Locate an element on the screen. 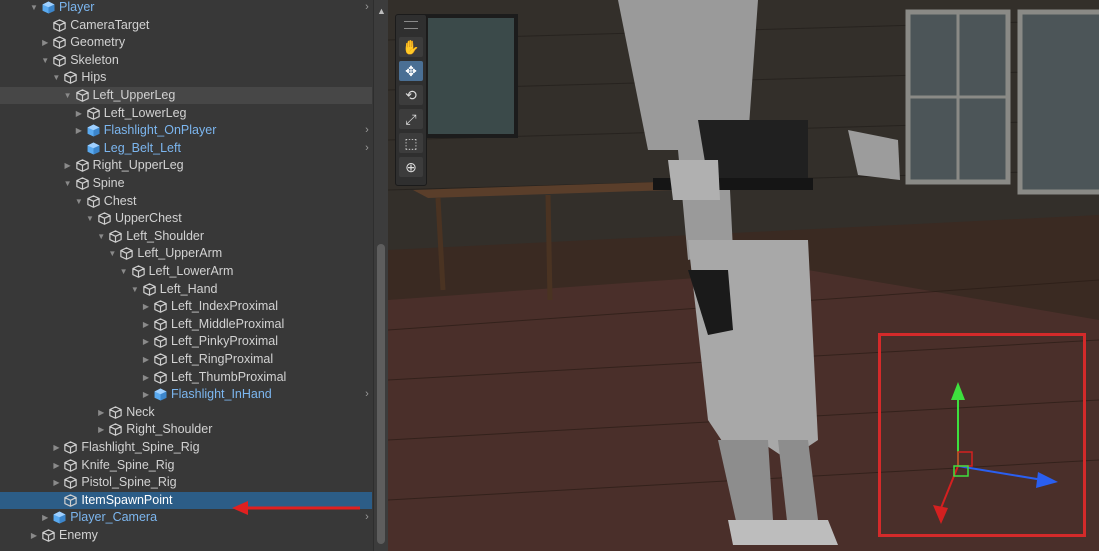 The width and height of the screenshot is (1099, 551). hierarchy-item: ▶ Enemy is located at coordinates (186, 535).